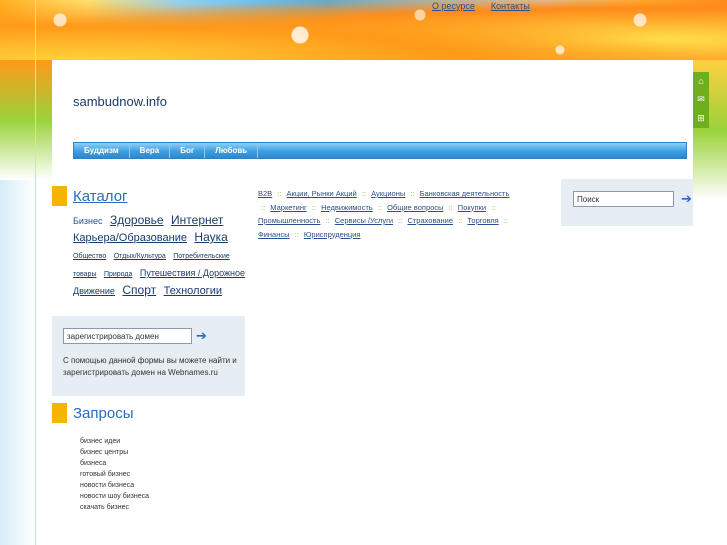 Image resolution: width=727 pixels, height=545 pixels. I want to click on query-item: готовый бизнес, so click(114, 474).